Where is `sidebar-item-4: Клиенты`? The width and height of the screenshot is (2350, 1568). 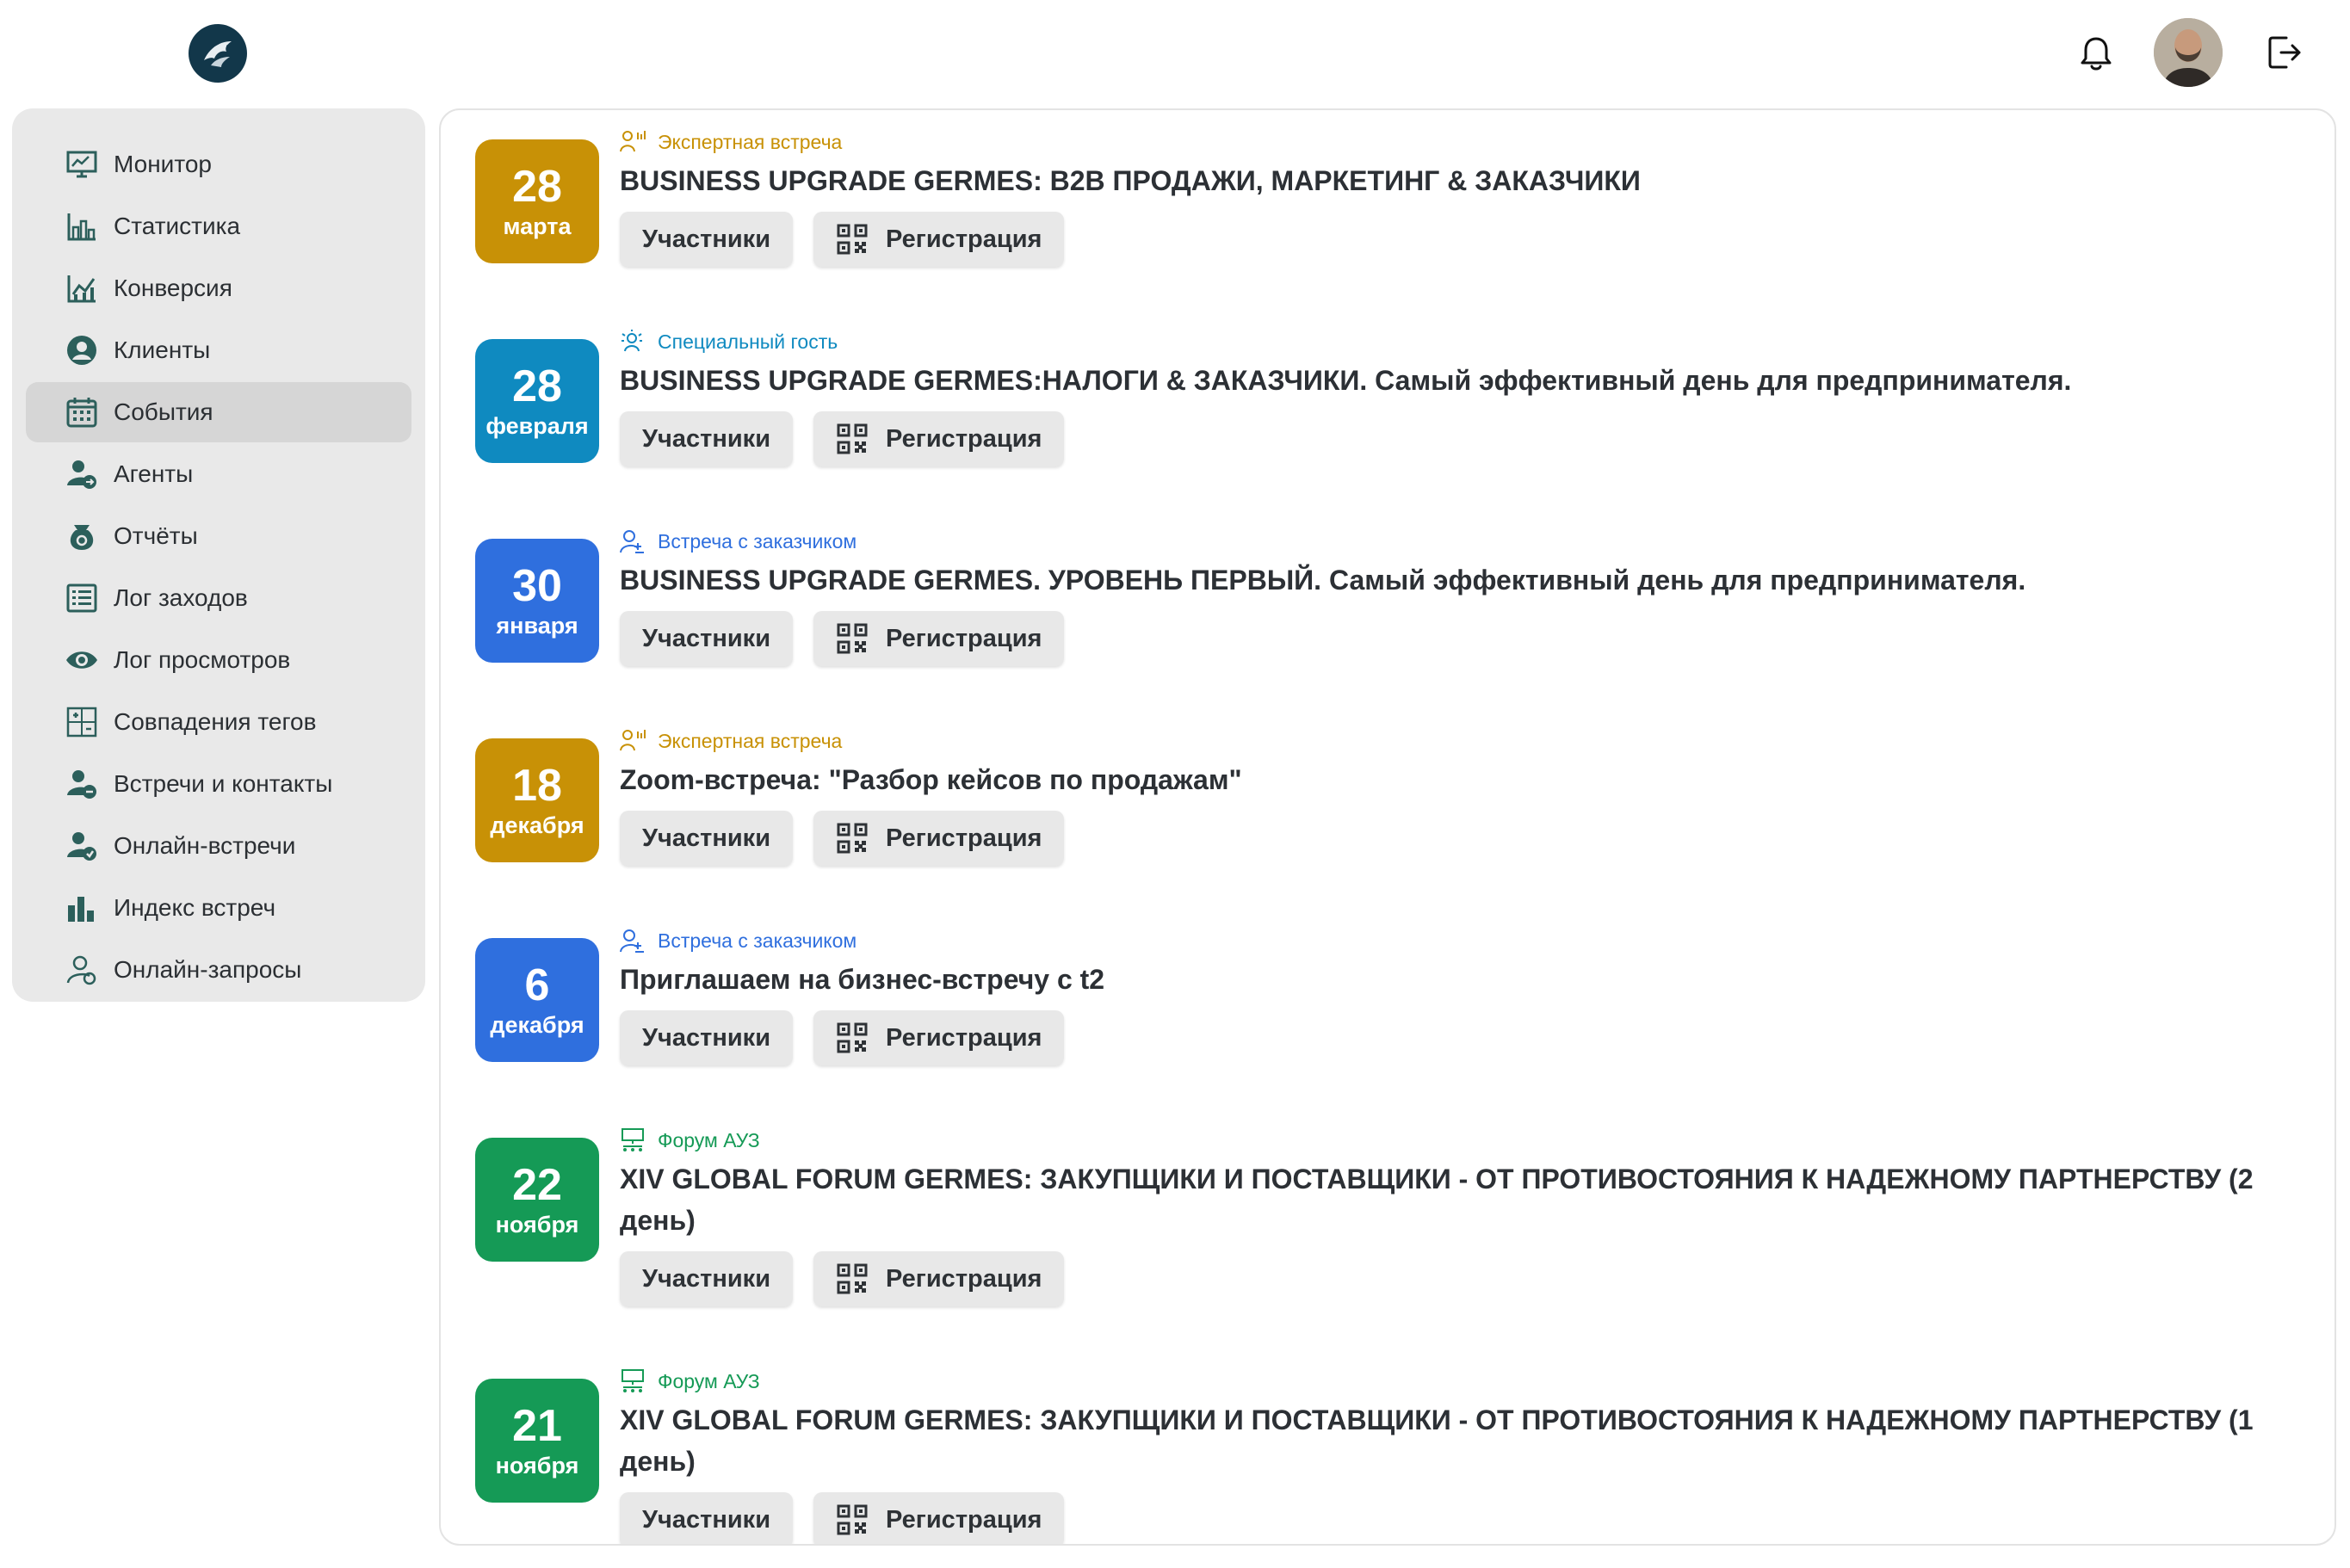
sidebar-item-4: Клиенты is located at coordinates (218, 350).